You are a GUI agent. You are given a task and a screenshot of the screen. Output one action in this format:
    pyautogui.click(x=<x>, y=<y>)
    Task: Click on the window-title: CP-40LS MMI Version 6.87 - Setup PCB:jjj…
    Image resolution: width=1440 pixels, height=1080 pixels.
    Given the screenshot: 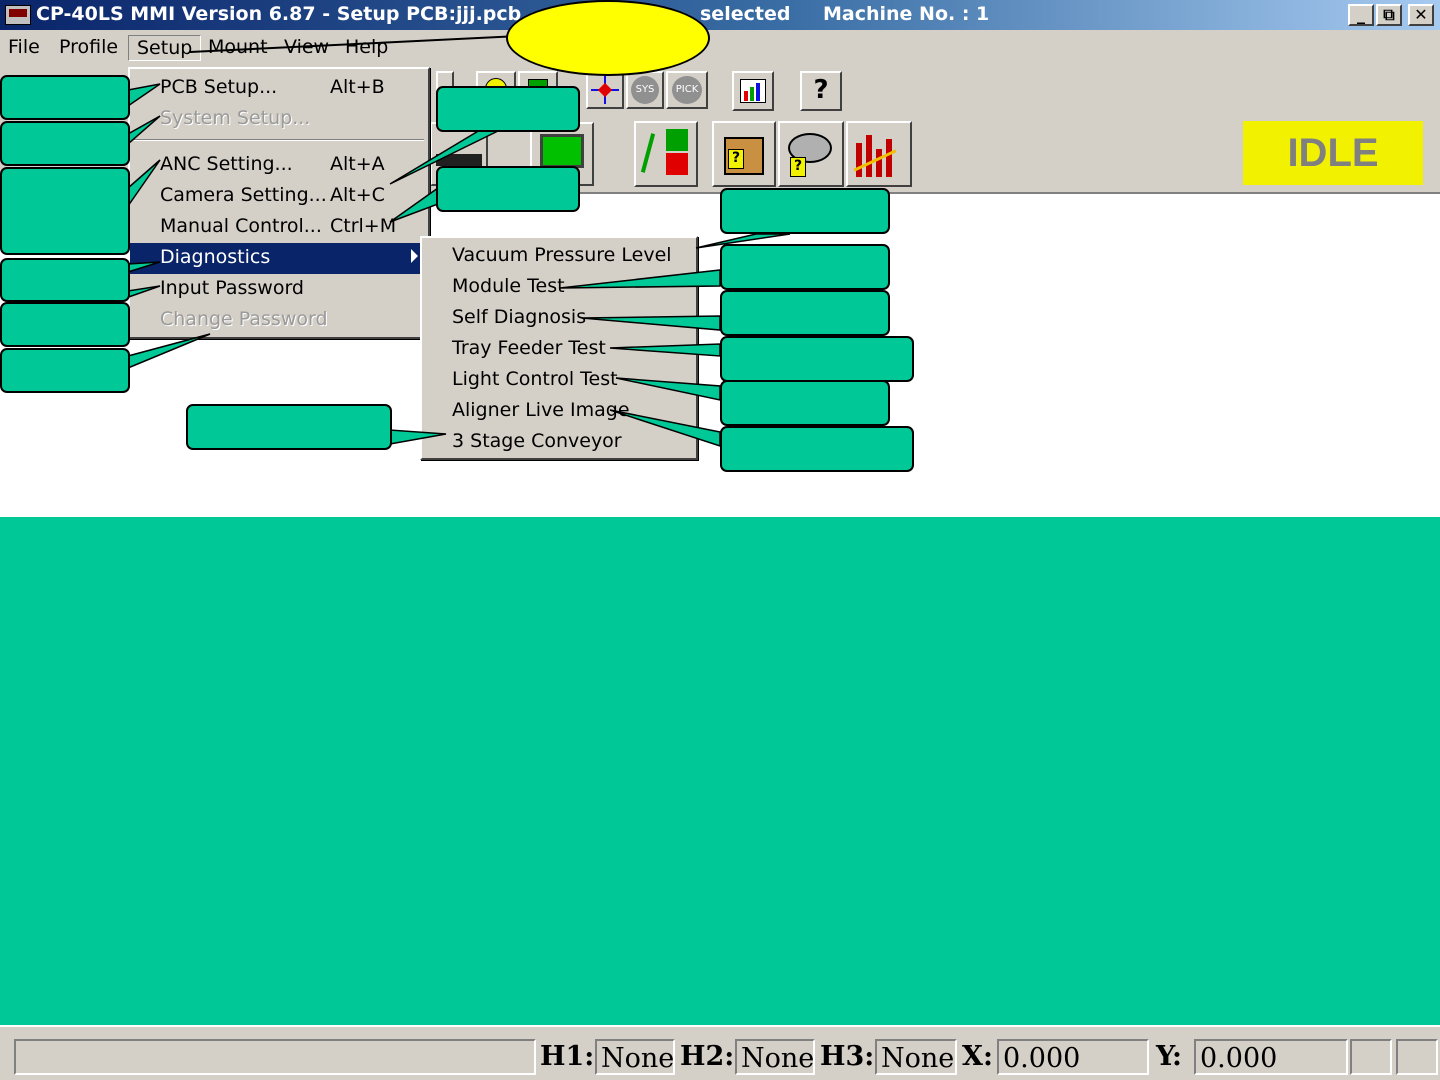 What is the action you would take?
    pyautogui.click(x=279, y=14)
    